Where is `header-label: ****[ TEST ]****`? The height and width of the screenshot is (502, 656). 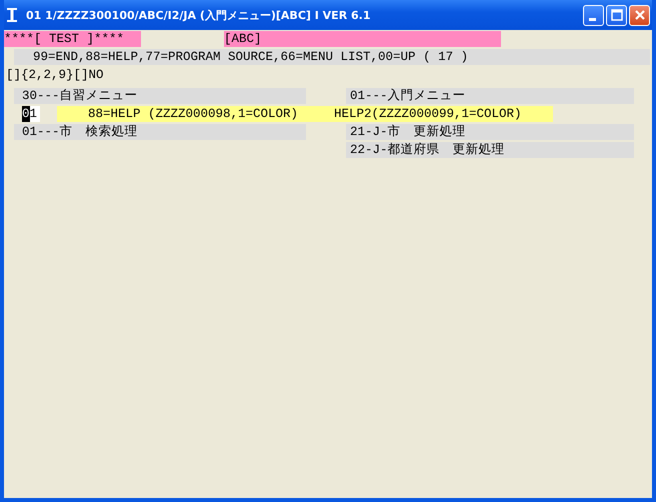
header-label: ****[ TEST ]**** is located at coordinates (72, 39).